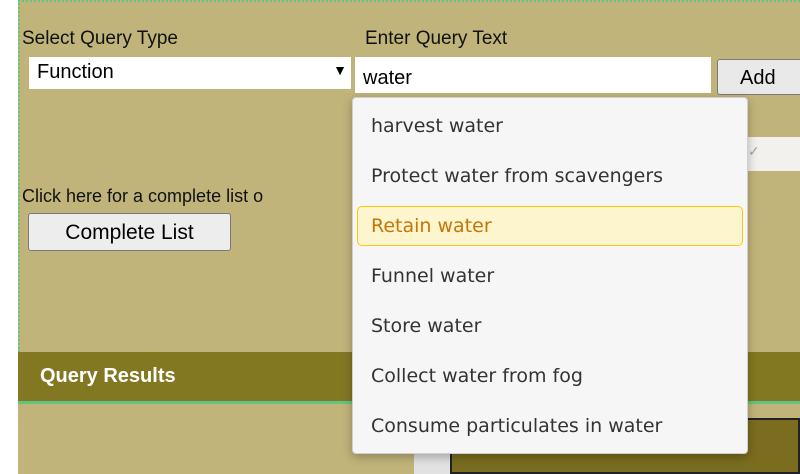 The height and width of the screenshot is (474, 800). What do you see at coordinates (533, 75) in the screenshot?
I see `query-text-input` at bounding box center [533, 75].